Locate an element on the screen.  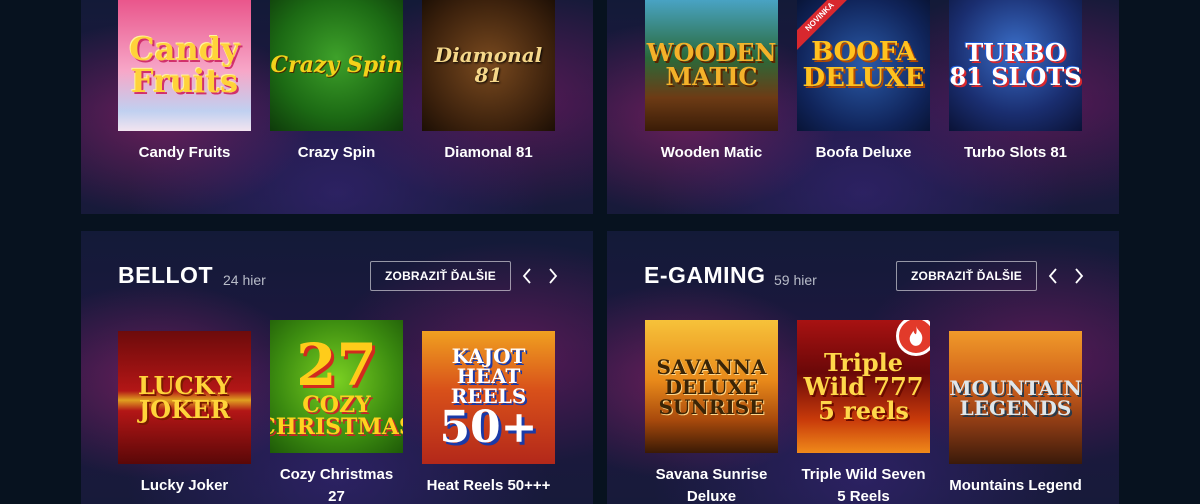
game-thumbnail: KAJOT HEAT REELS 50+ is located at coordinates (488, 397).